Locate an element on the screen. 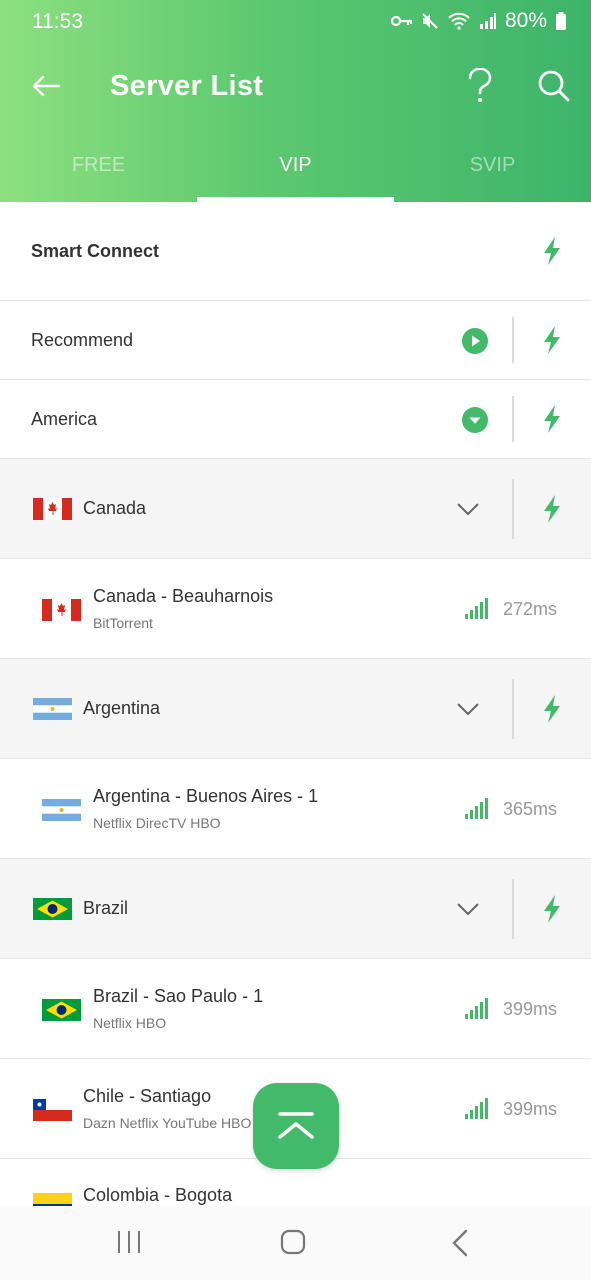 This screenshot has width=591, height=1280. scroll-to-top-icon is located at coordinates (296, 1125).